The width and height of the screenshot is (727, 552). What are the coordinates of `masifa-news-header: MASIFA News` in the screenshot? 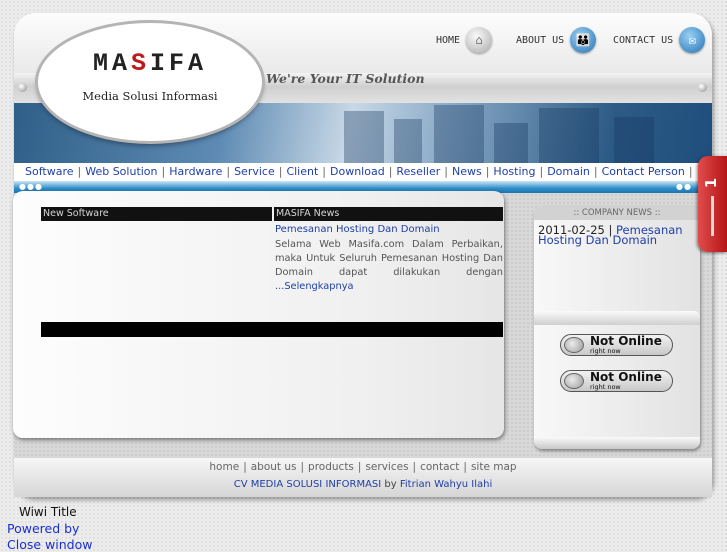 It's located at (388, 214).